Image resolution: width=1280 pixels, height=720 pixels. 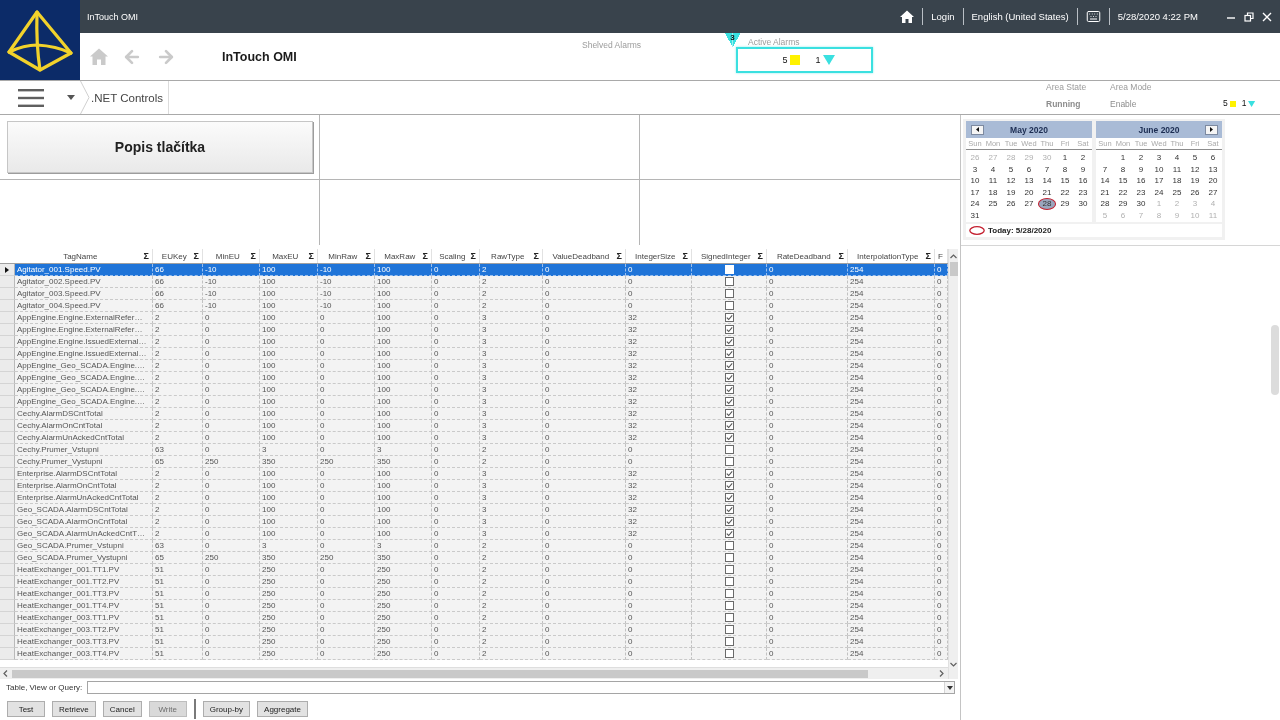 I want to click on column-header: TagName Σ, so click(x=84, y=256).